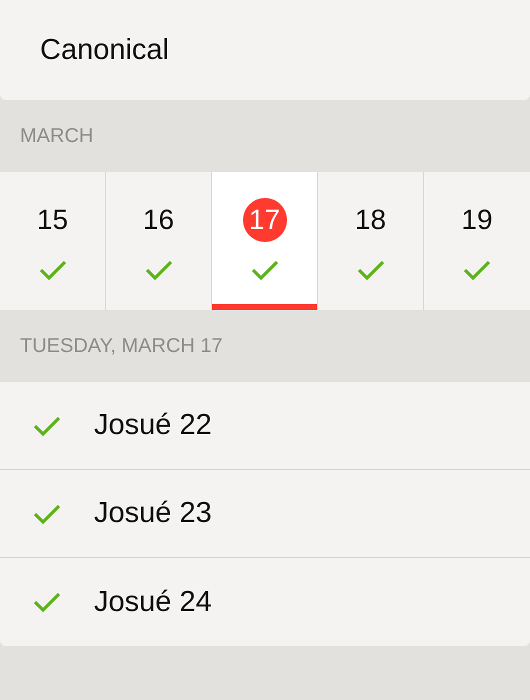 This screenshot has height=700, width=530. What do you see at coordinates (265, 241) in the screenshot?
I see `day-tab: 17` at bounding box center [265, 241].